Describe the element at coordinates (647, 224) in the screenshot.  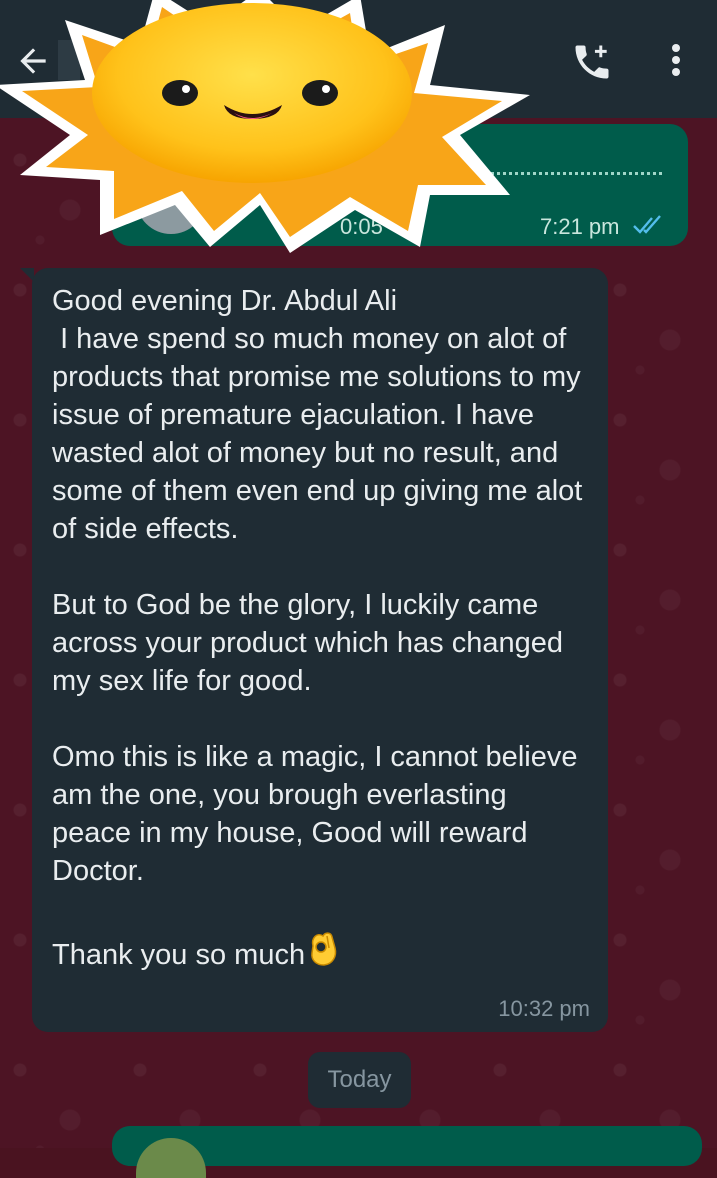
I see `double-check-icon` at that location.